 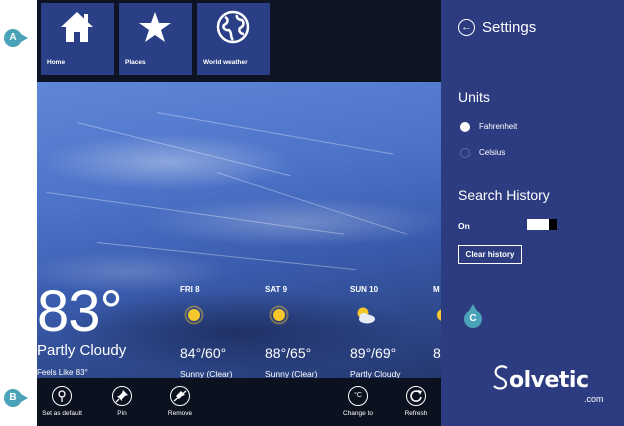 I want to click on remove-button: Remove, so click(x=180, y=401).